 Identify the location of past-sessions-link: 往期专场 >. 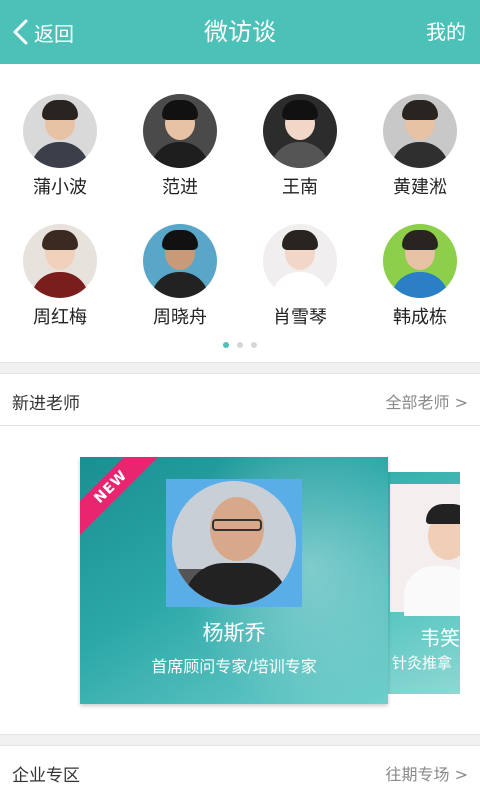
(427, 773).